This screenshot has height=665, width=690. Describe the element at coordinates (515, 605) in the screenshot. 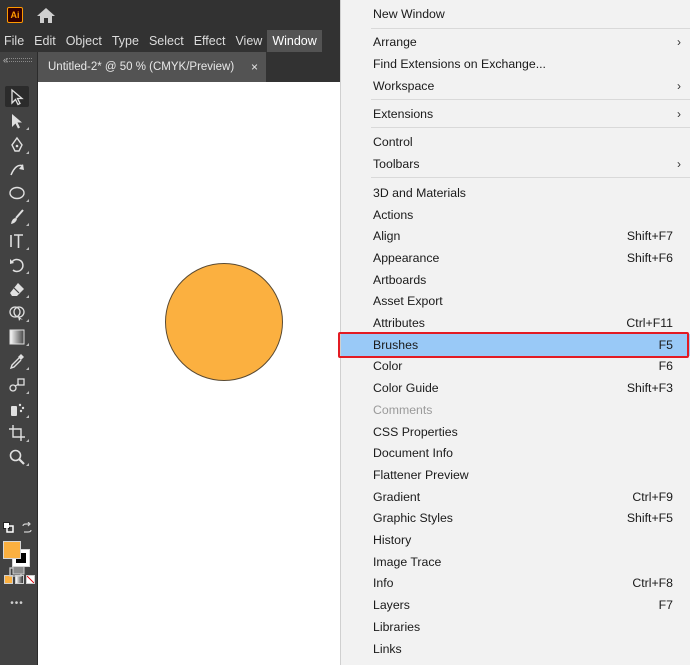

I see `menu-item-layers: Layers F7` at that location.